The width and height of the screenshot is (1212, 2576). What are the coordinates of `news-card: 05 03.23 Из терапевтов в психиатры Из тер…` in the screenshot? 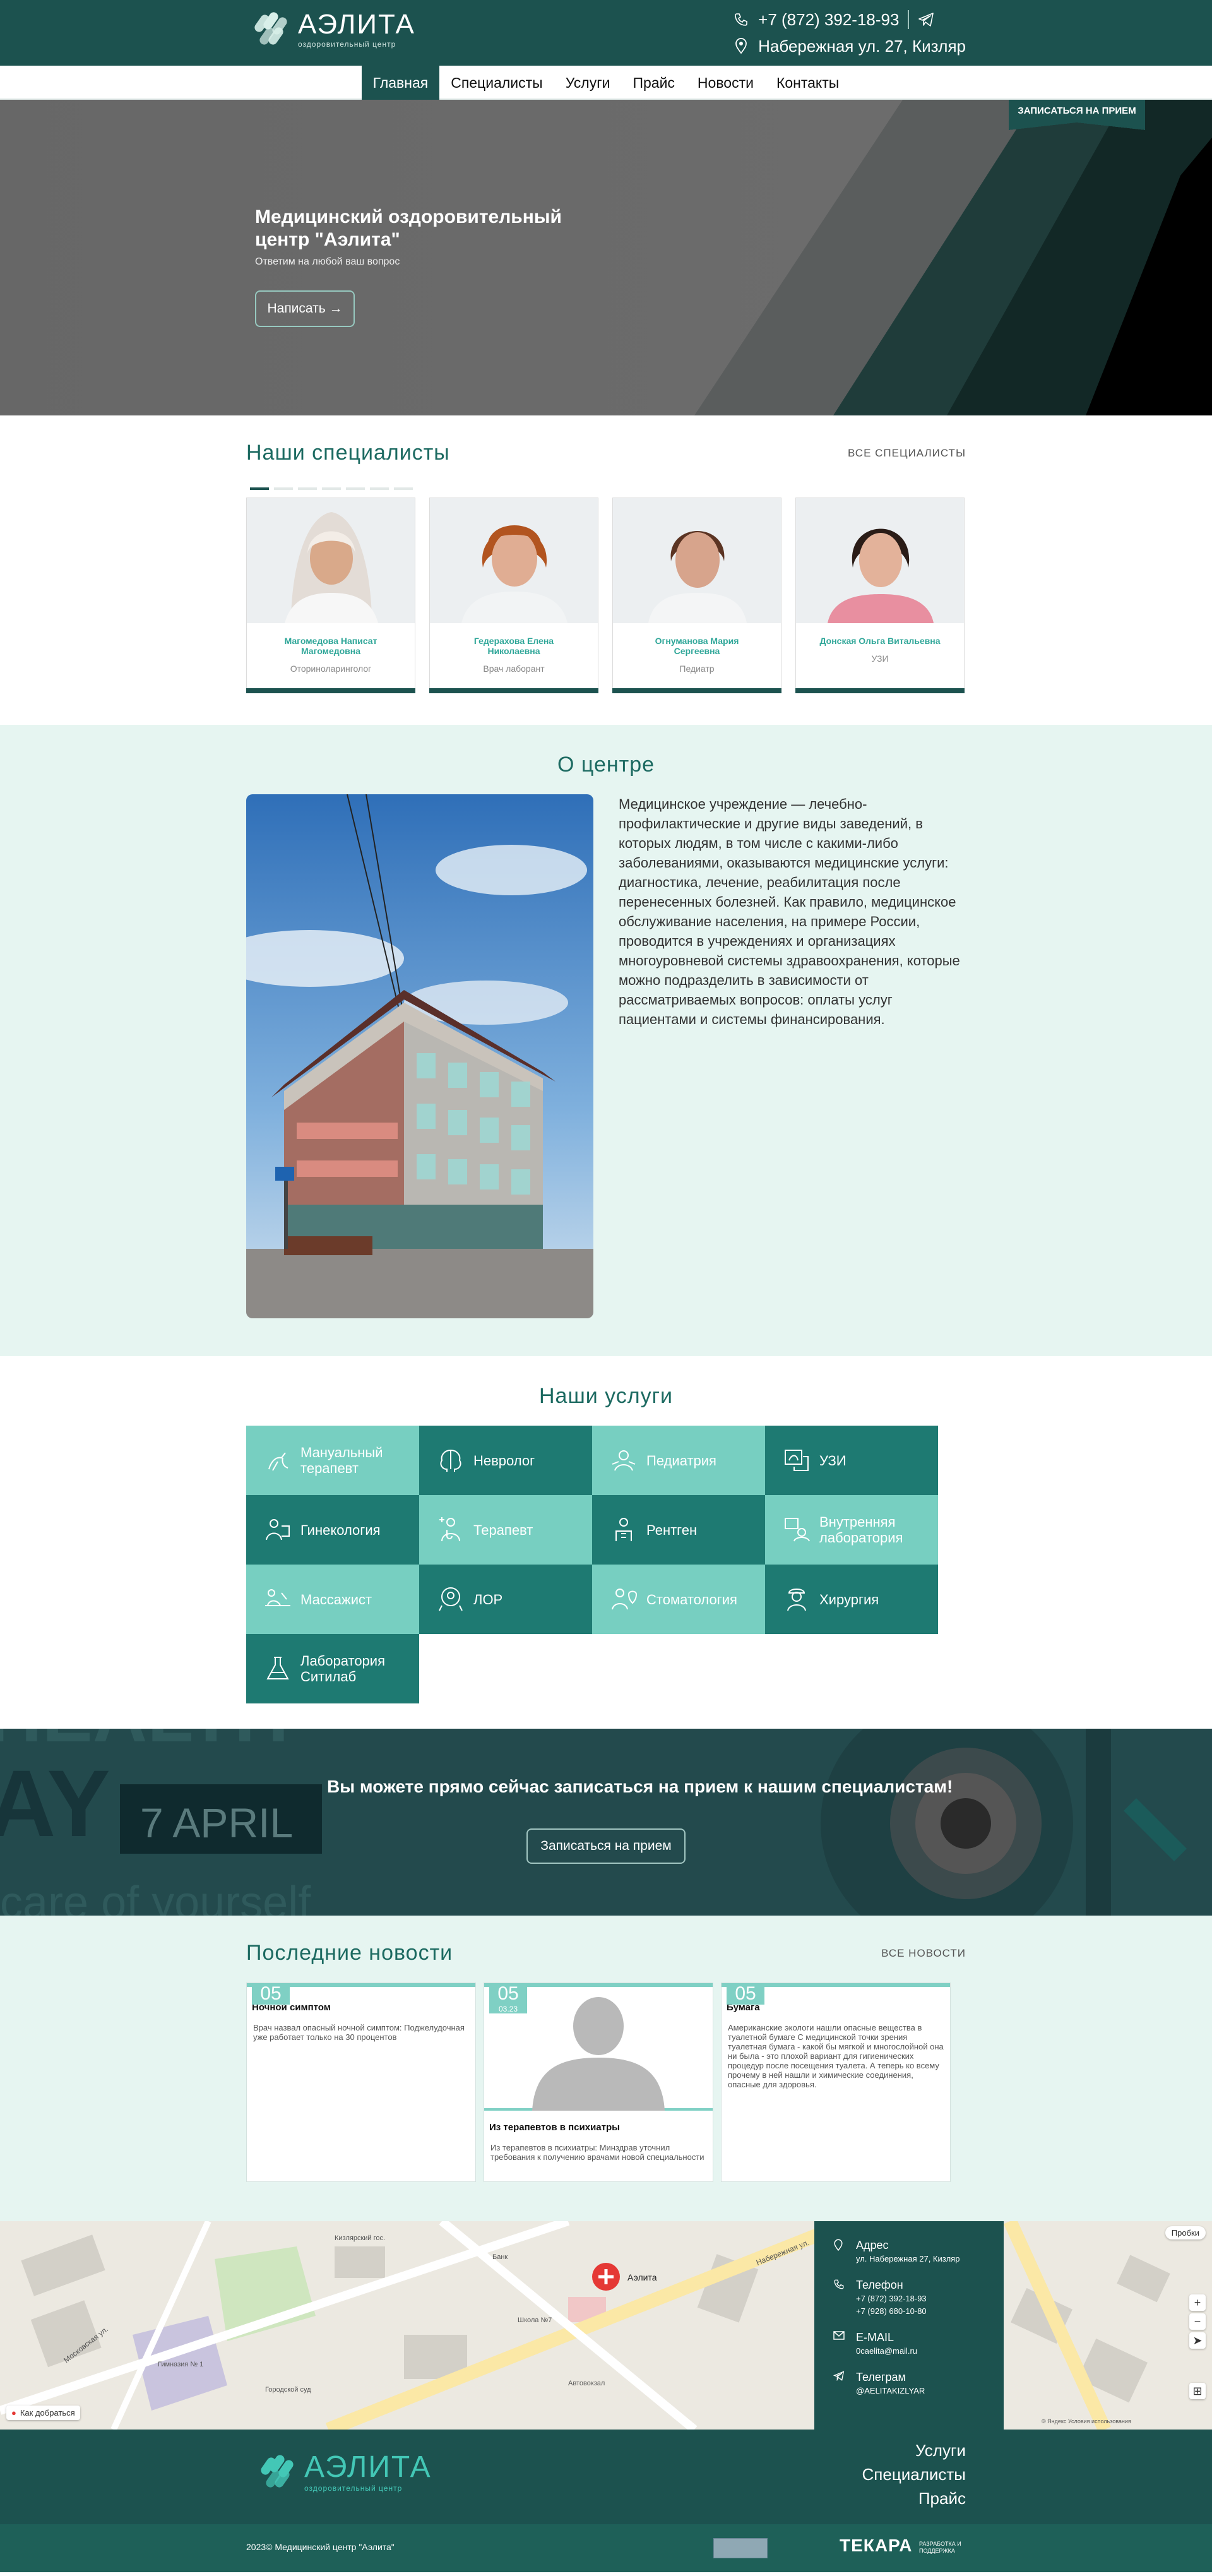 It's located at (598, 2082).